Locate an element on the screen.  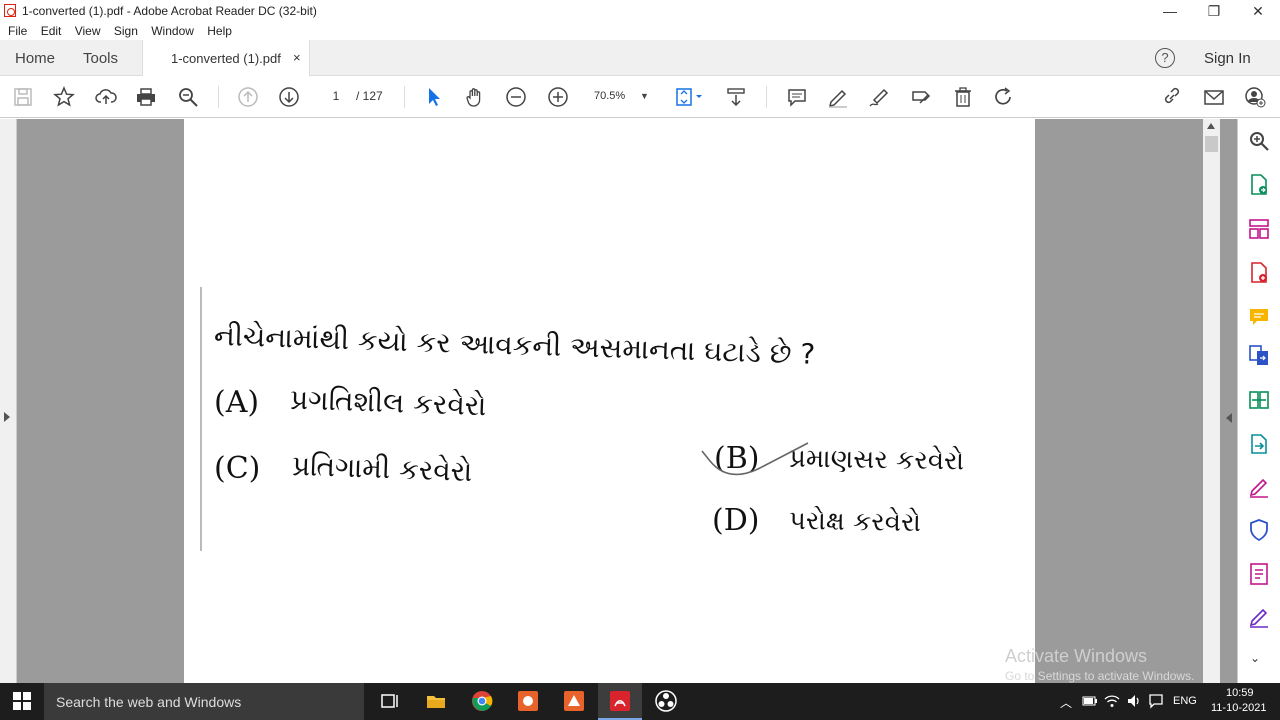
activate-windows-subtext: Go to Settings to activate Windows. is located at coordinates (1100, 676).